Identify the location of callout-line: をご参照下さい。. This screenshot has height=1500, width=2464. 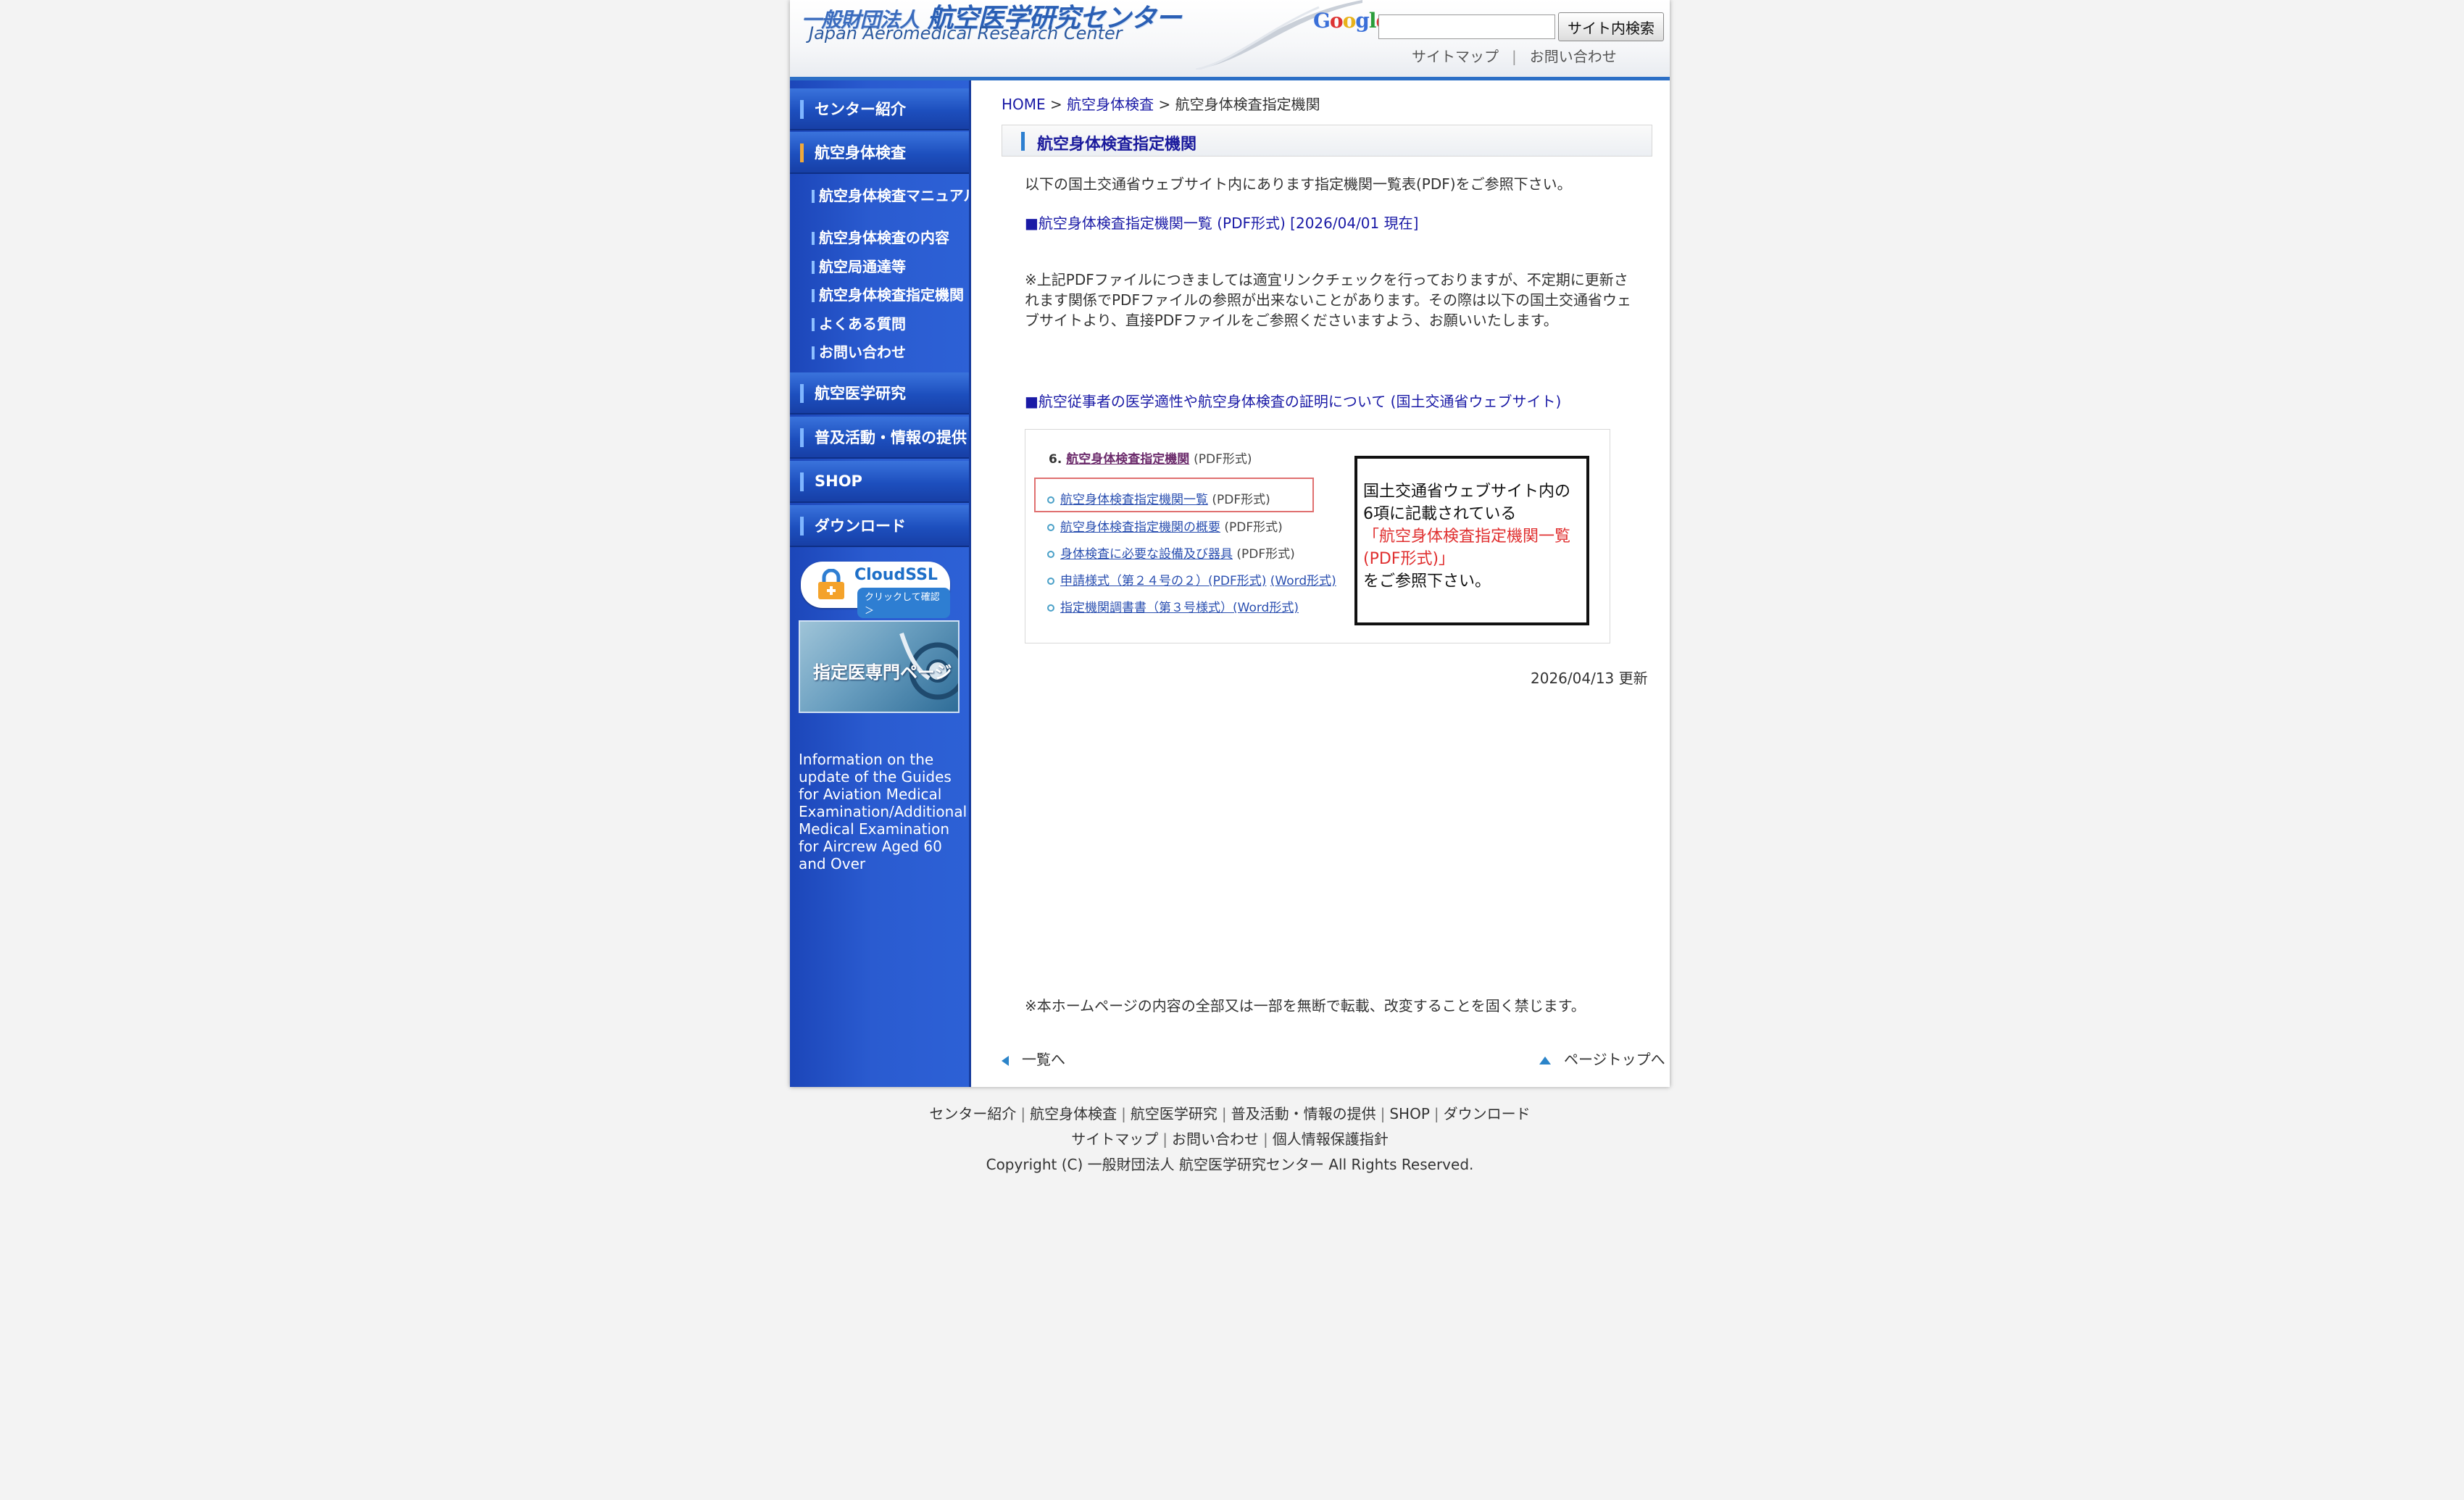
(1427, 581).